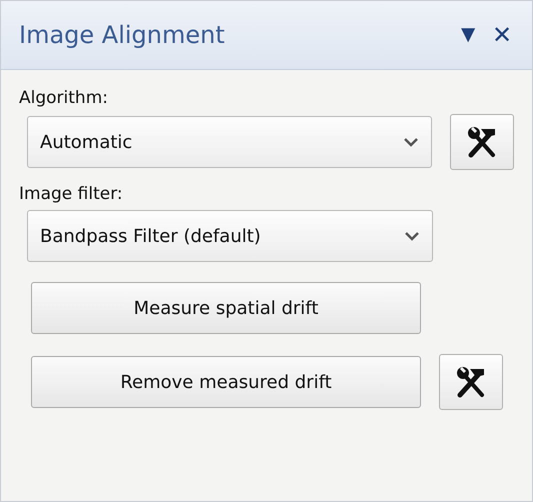 The width and height of the screenshot is (533, 502). Describe the element at coordinates (226, 308) in the screenshot. I see `action-button: Measure spatial drift` at that location.